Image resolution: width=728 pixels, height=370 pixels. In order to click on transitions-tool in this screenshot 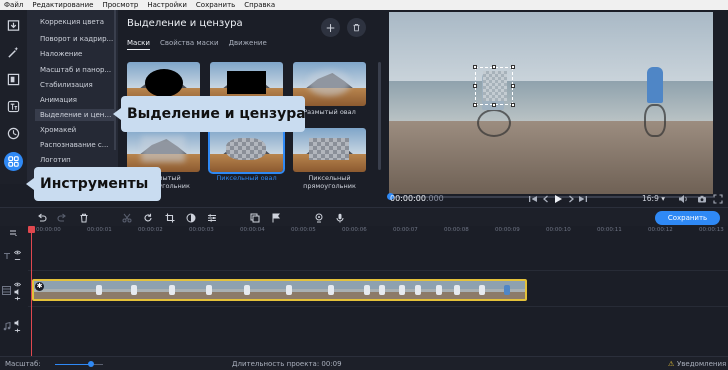, I will do `click(13, 79)`.